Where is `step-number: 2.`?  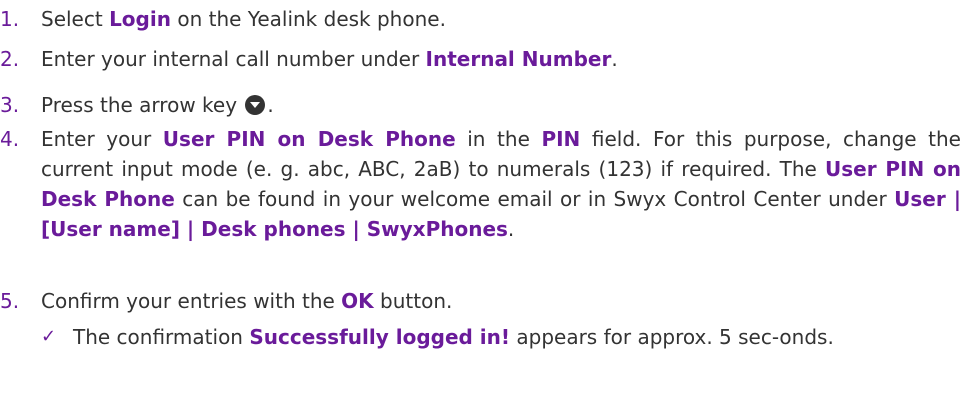
step-number: 2. is located at coordinates (10, 59).